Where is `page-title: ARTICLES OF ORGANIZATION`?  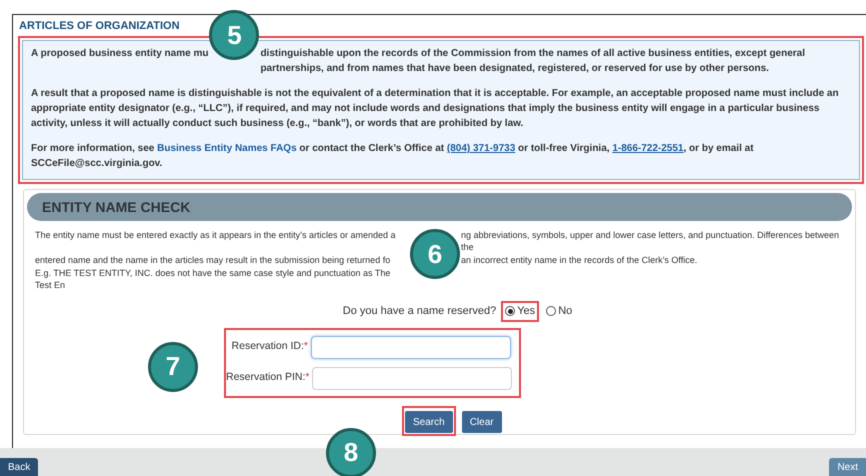 page-title: ARTICLES OF ORGANIZATION is located at coordinates (99, 26).